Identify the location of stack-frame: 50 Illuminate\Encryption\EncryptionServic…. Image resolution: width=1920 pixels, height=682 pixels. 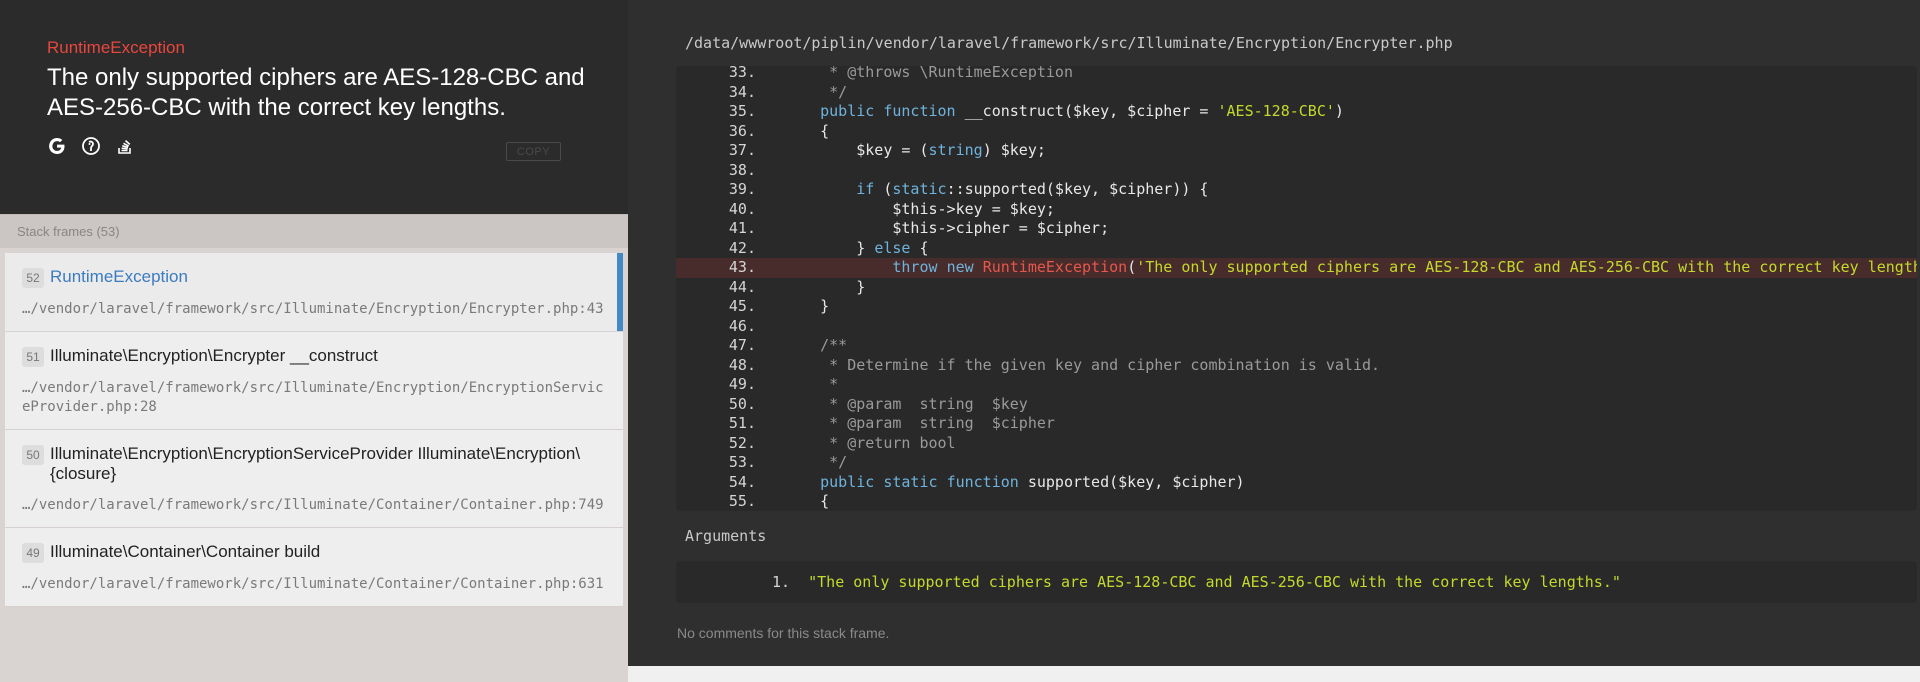
(314, 479).